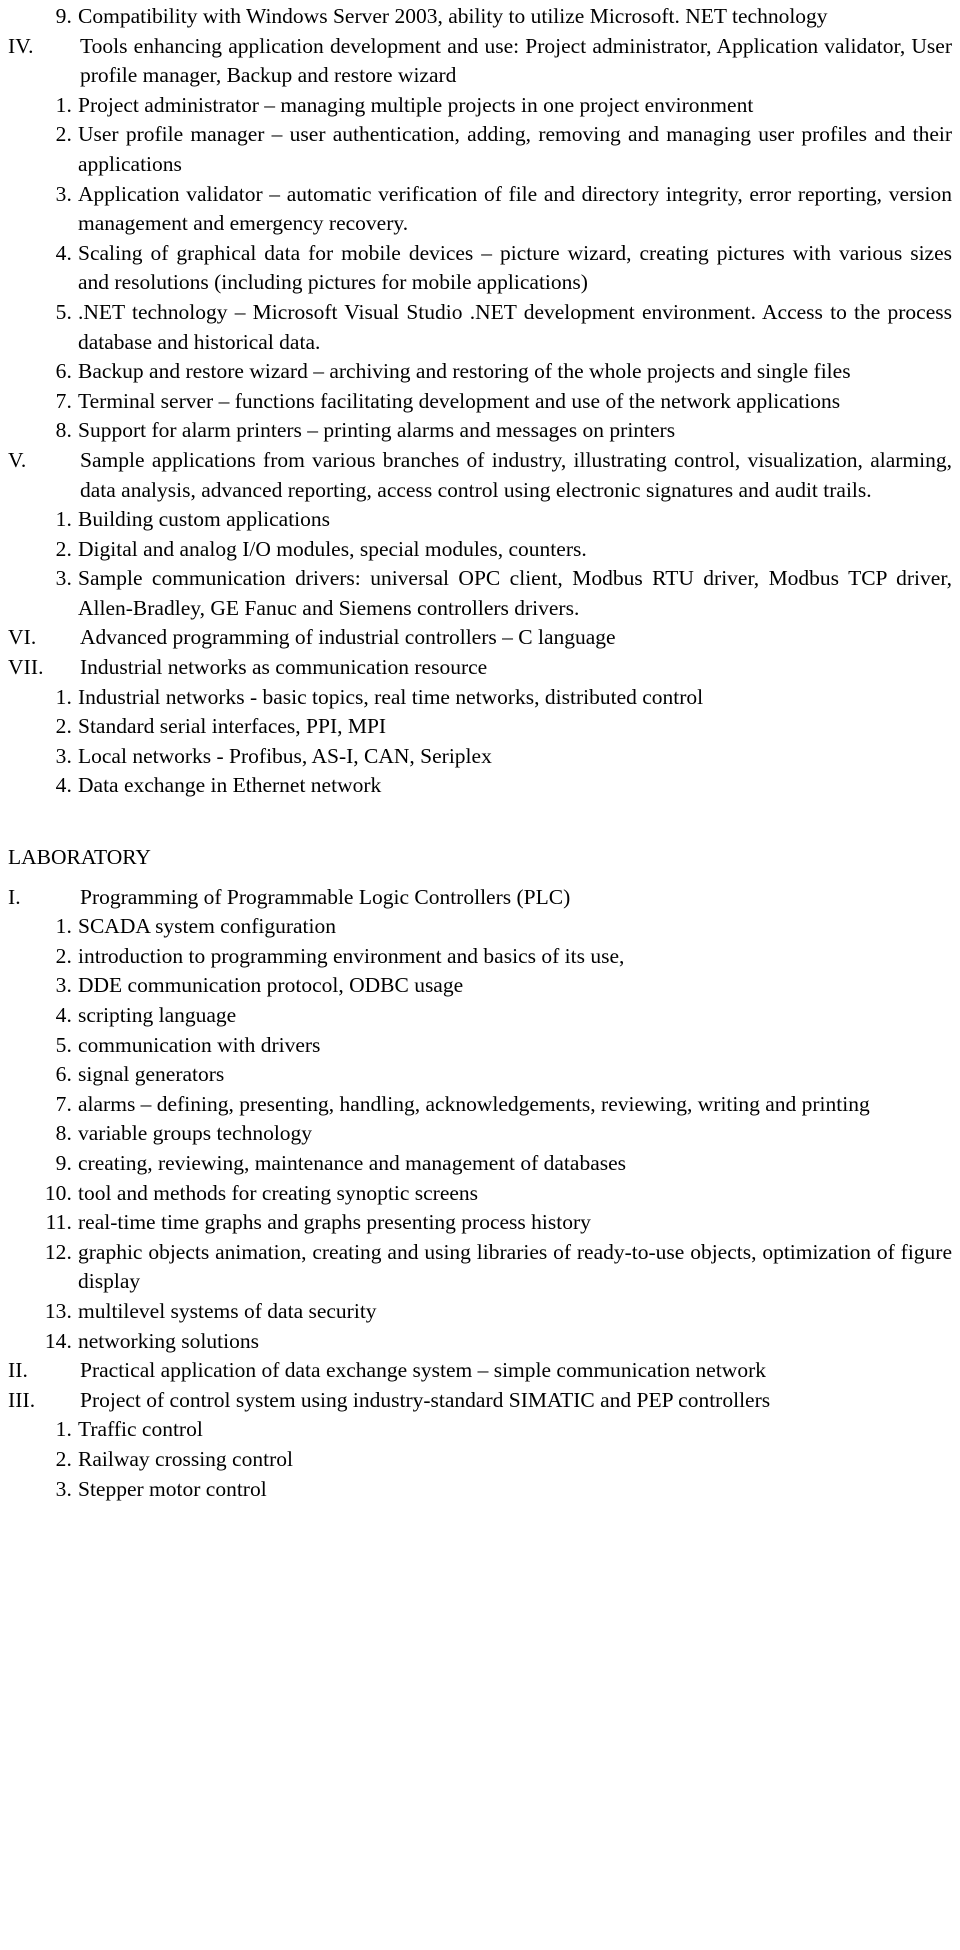 This screenshot has height=1950, width=960. What do you see at coordinates (151, 1074) in the screenshot?
I see `outline-item-text: signal generators` at bounding box center [151, 1074].